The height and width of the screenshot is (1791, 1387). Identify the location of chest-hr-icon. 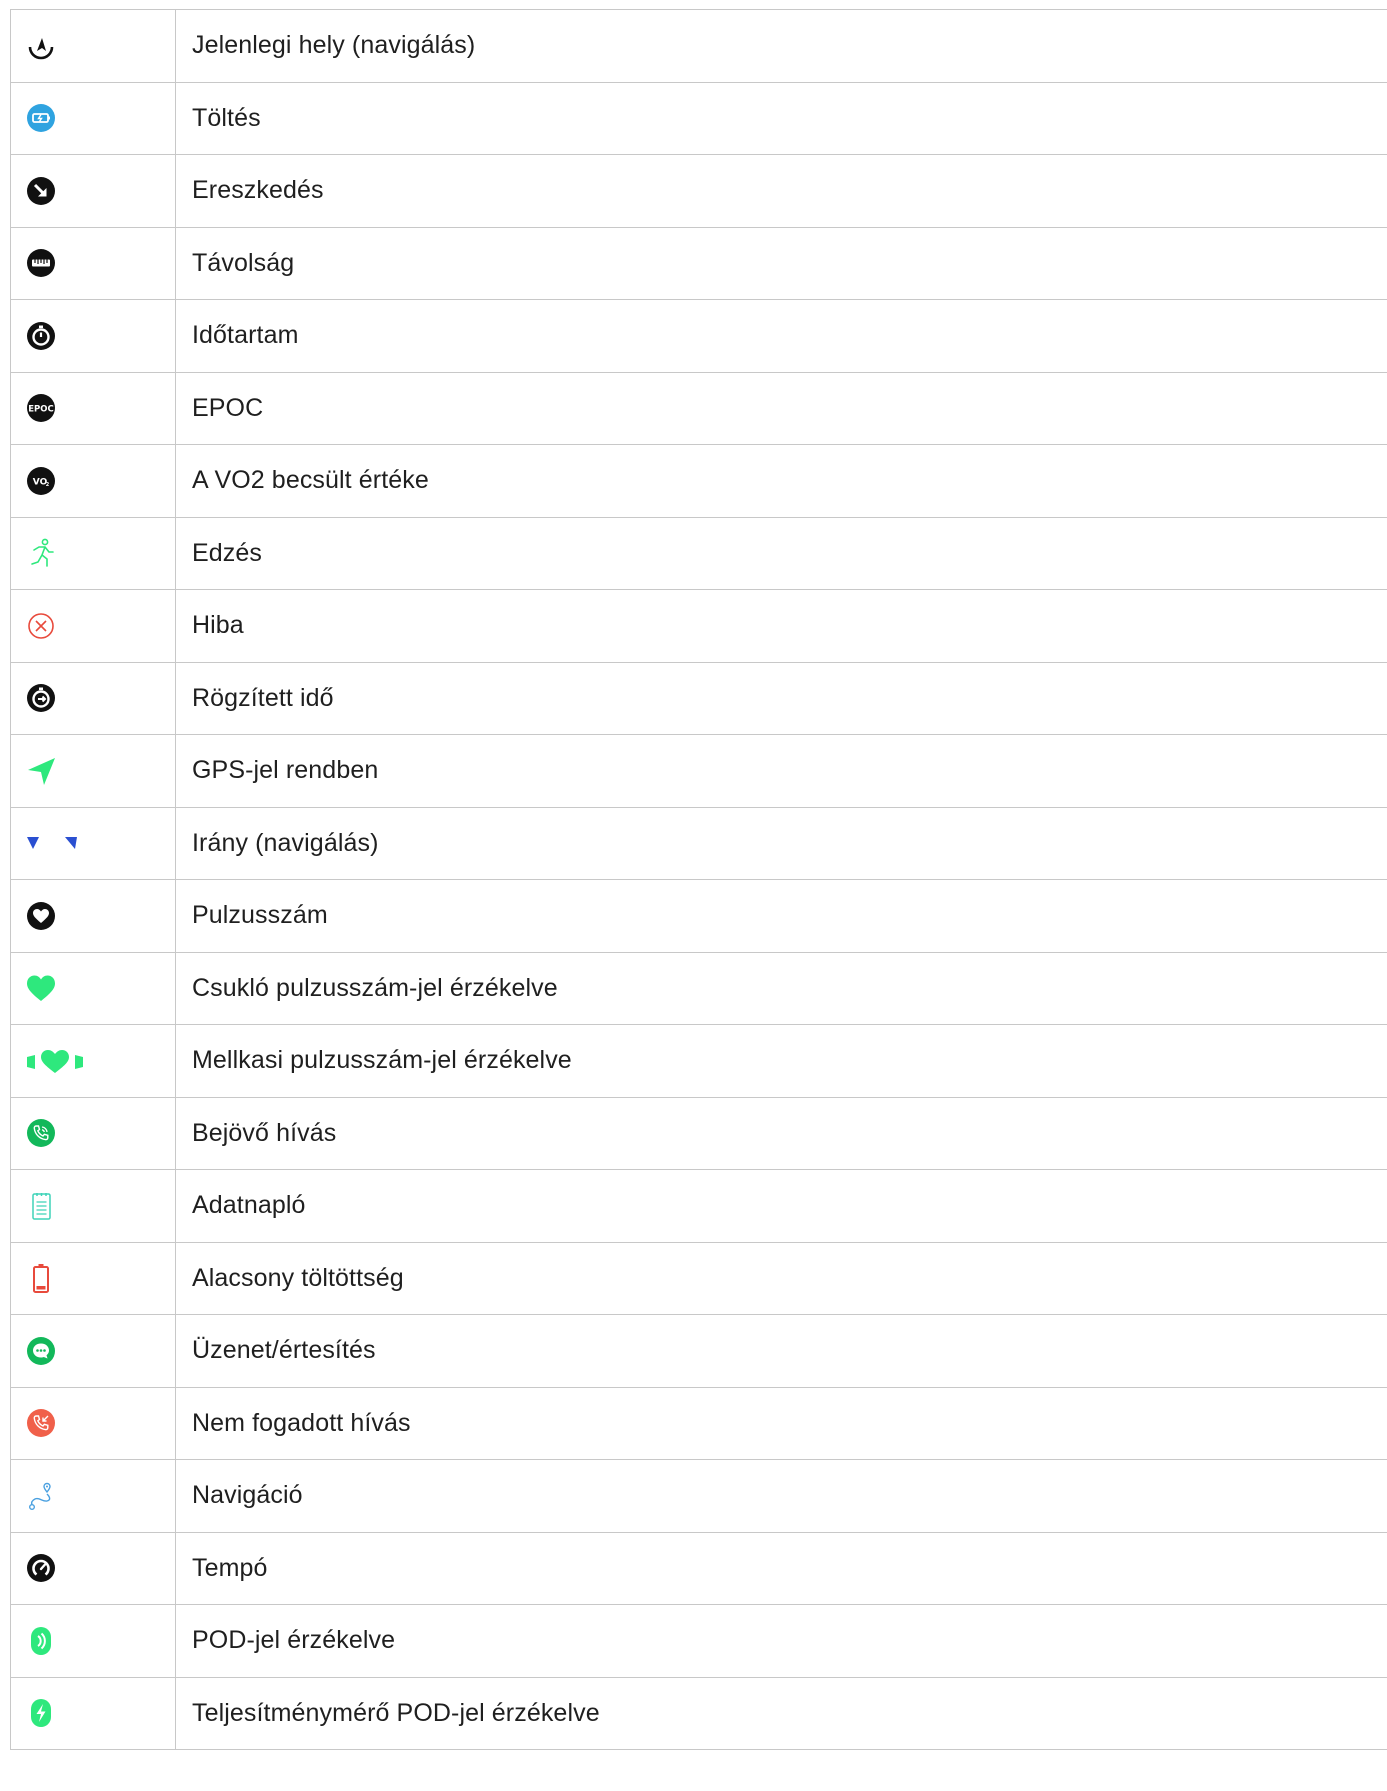
(55, 1061).